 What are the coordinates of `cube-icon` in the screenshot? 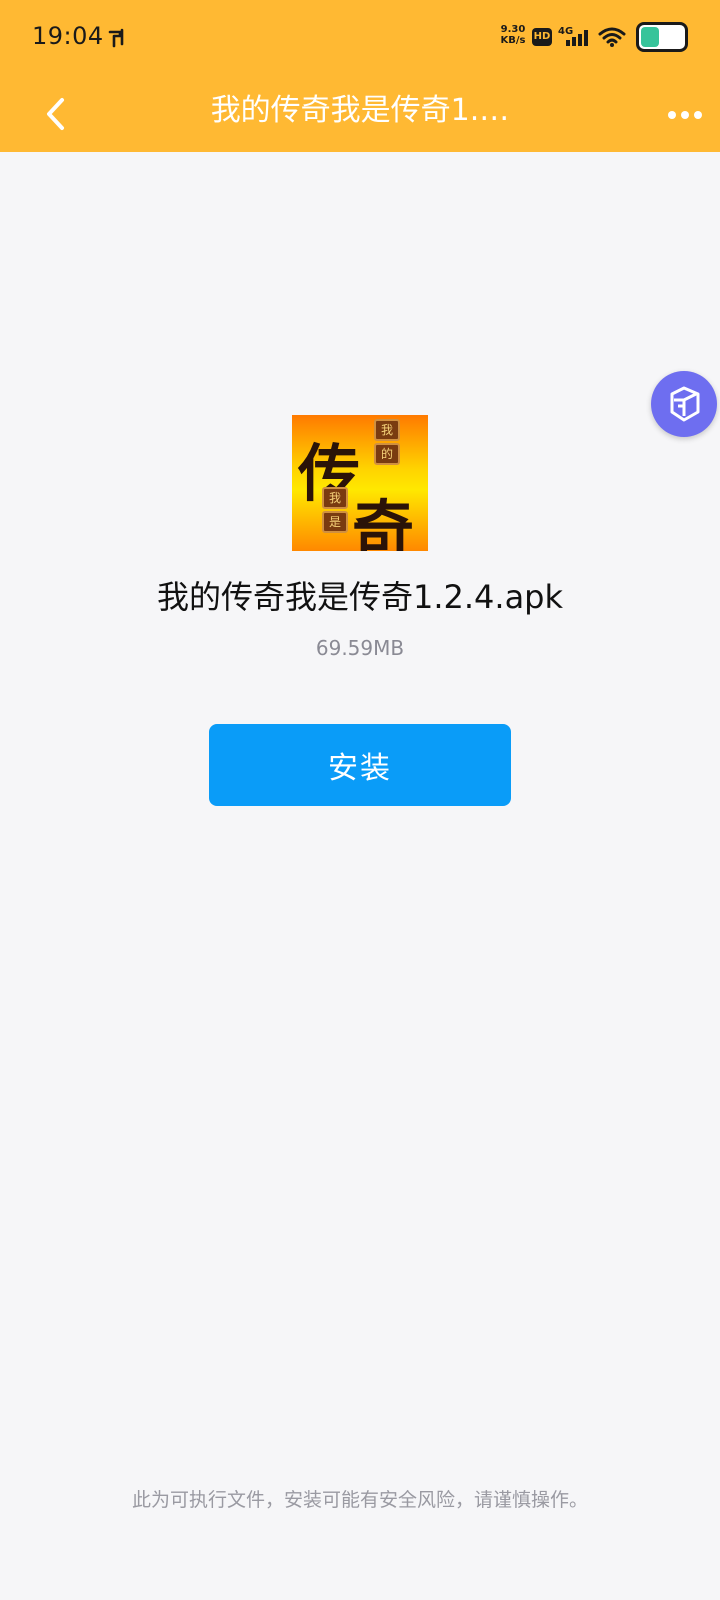 It's located at (685, 404).